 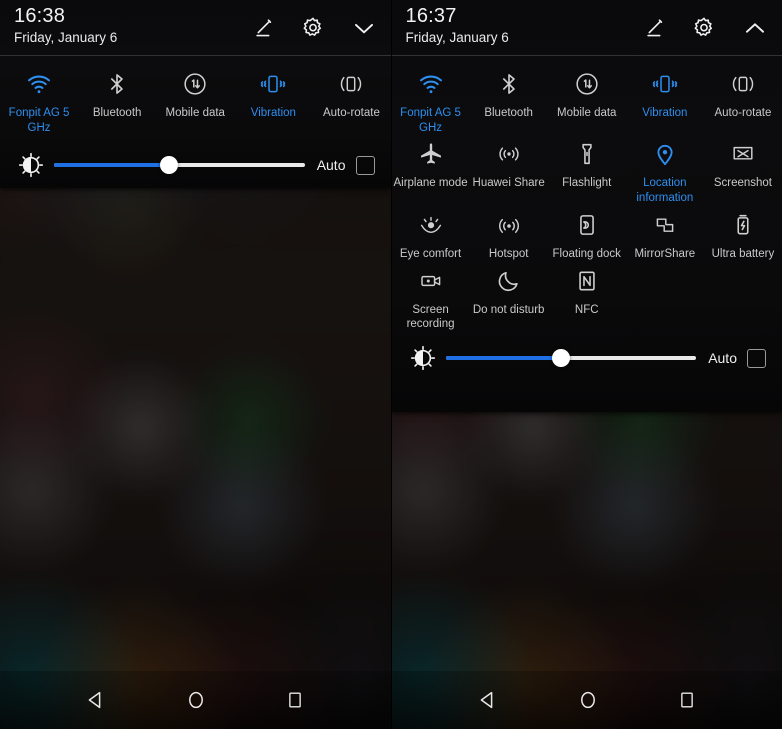 I want to click on wifi-icon, so click(x=39, y=84).